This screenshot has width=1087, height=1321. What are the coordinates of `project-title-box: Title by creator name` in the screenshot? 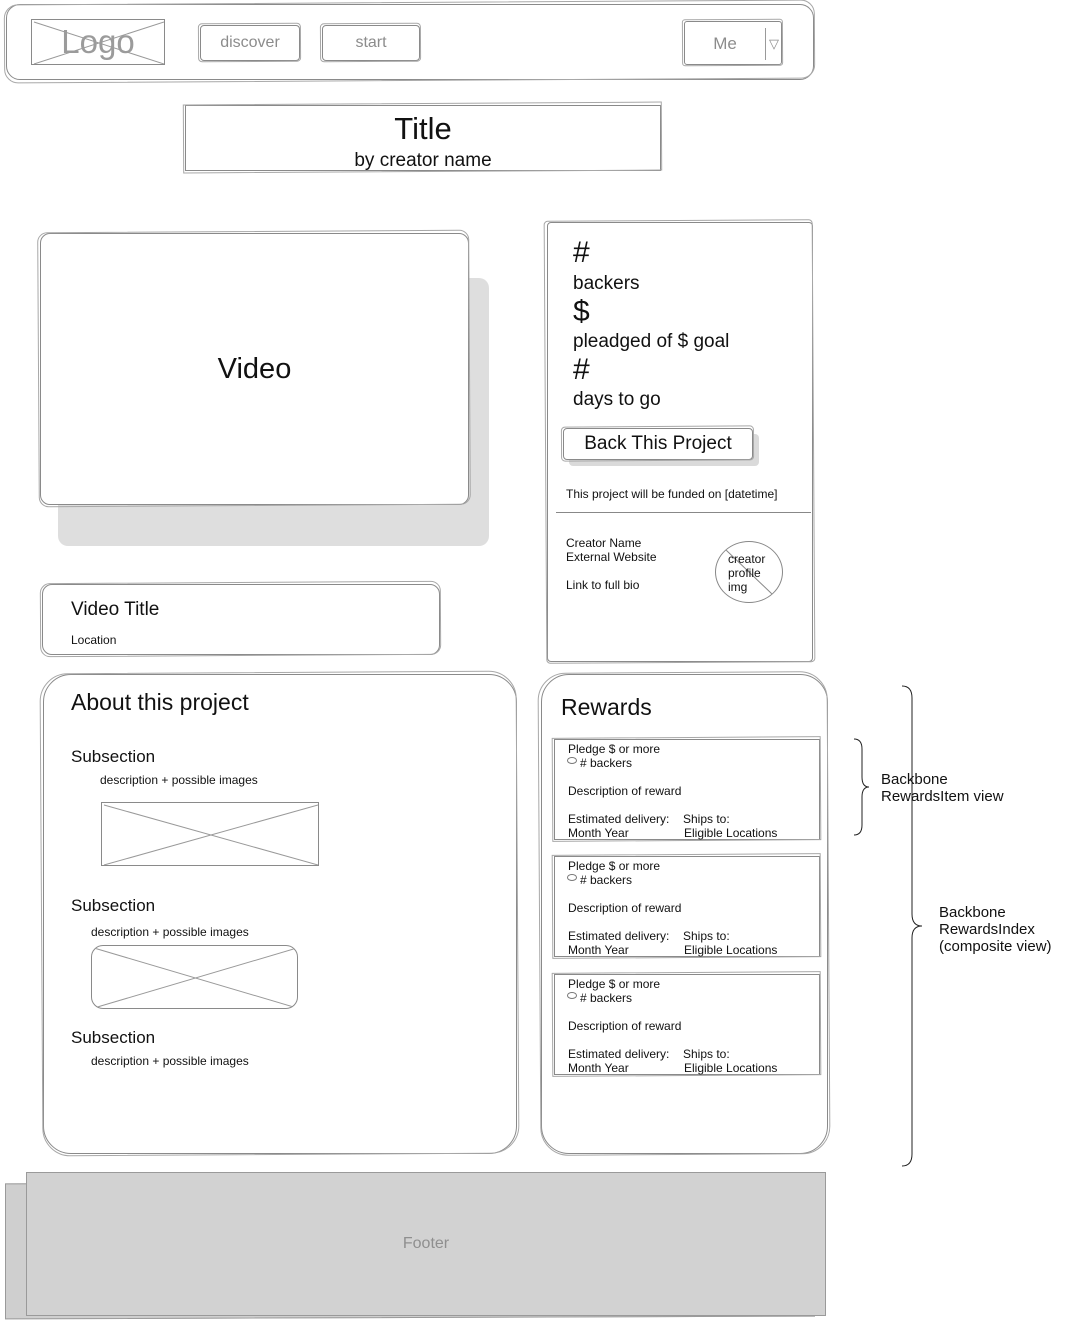 It's located at (423, 138).